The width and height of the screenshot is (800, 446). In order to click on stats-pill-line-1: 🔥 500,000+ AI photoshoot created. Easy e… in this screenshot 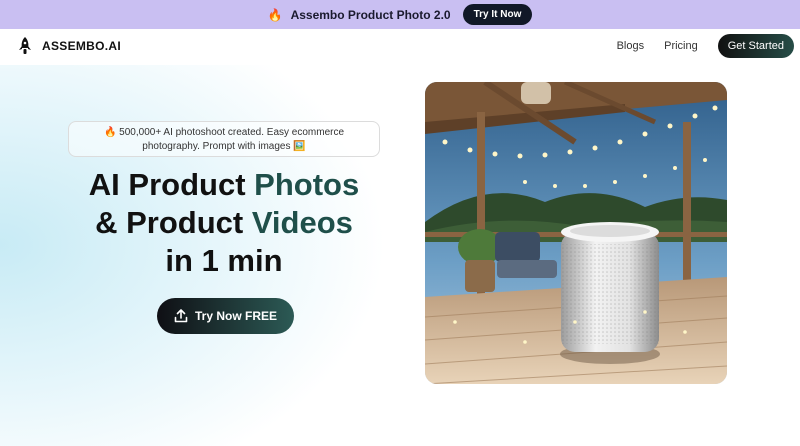, I will do `click(224, 132)`.